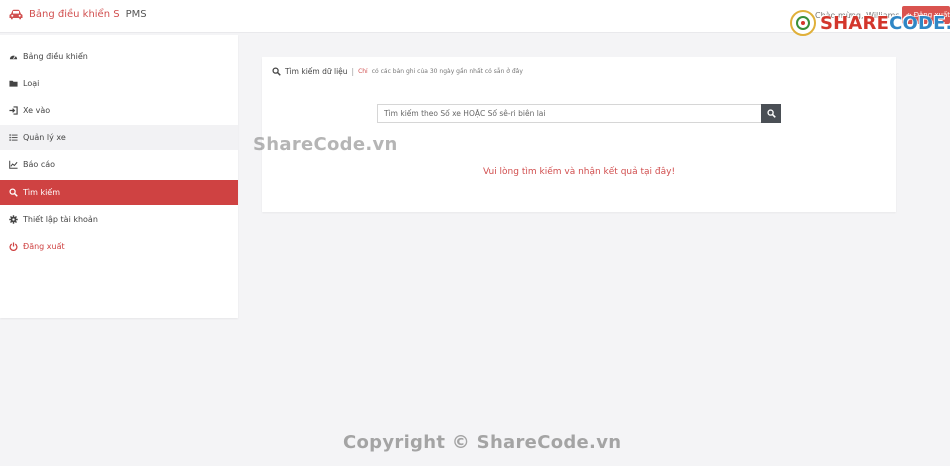 This screenshot has width=950, height=466. What do you see at coordinates (119, 219) in the screenshot?
I see `sidebar-item-account-settings: Thiết lập tài khoản` at bounding box center [119, 219].